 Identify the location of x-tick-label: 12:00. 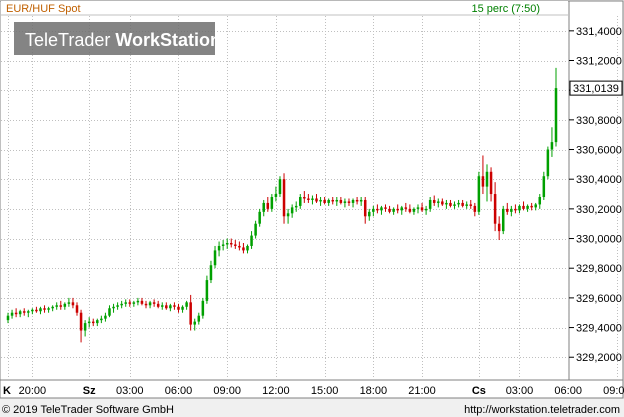
(276, 391).